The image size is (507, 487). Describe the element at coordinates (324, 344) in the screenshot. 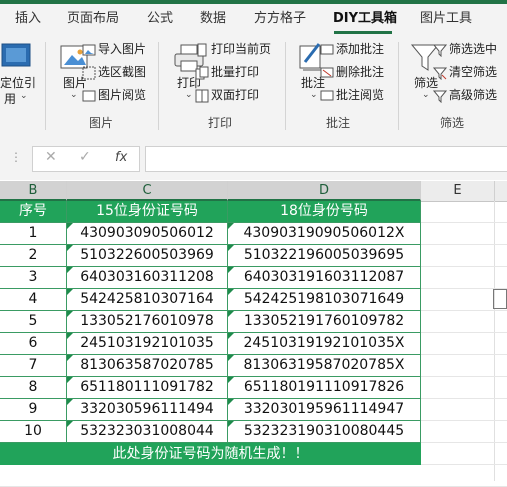

I see `table-cell-18-digit: 24510319192101035X` at that location.